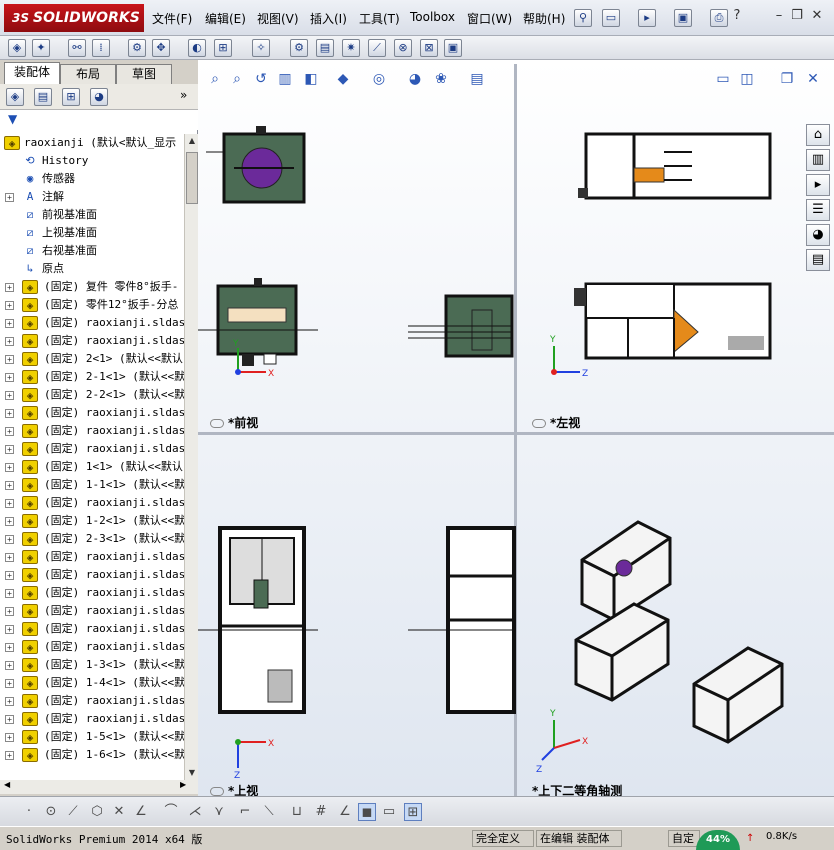  Describe the element at coordinates (192, 178) in the screenshot. I see `scroll-thumb` at that location.